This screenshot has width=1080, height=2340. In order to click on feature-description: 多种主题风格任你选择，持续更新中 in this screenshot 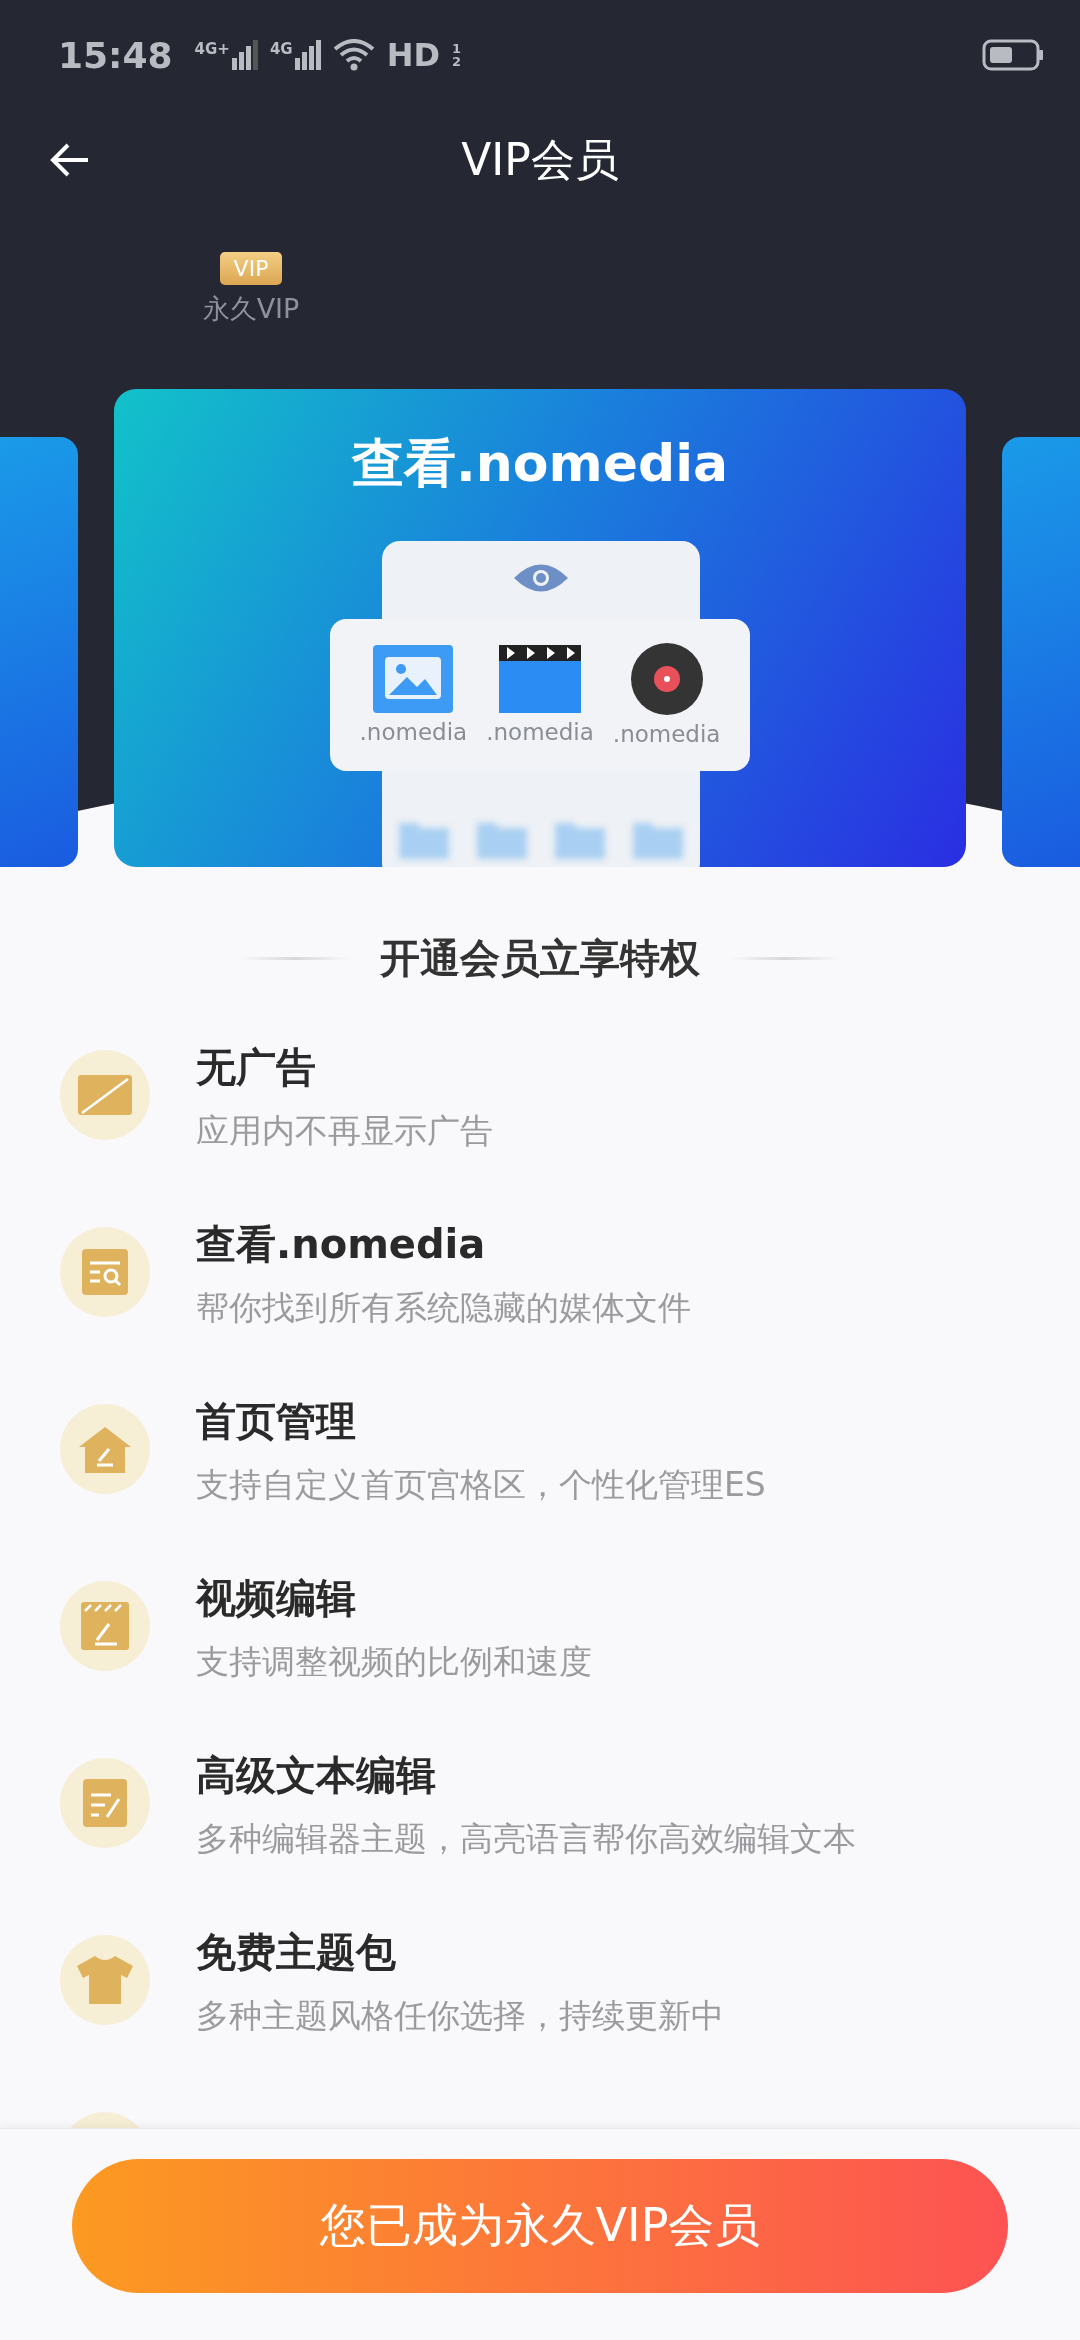, I will do `click(460, 2016)`.